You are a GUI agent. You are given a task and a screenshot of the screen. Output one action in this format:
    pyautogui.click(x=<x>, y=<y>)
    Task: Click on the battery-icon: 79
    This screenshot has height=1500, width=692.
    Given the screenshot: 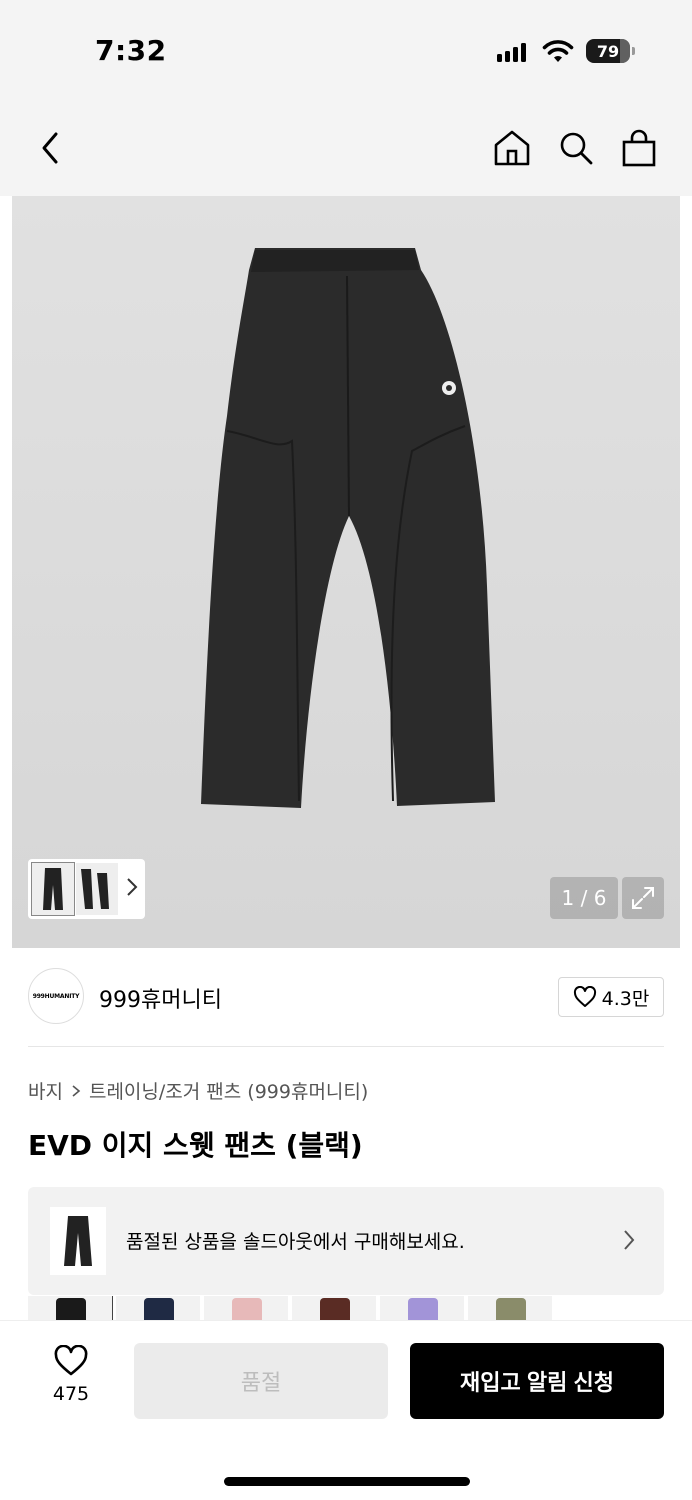 What is the action you would take?
    pyautogui.click(x=610, y=51)
    